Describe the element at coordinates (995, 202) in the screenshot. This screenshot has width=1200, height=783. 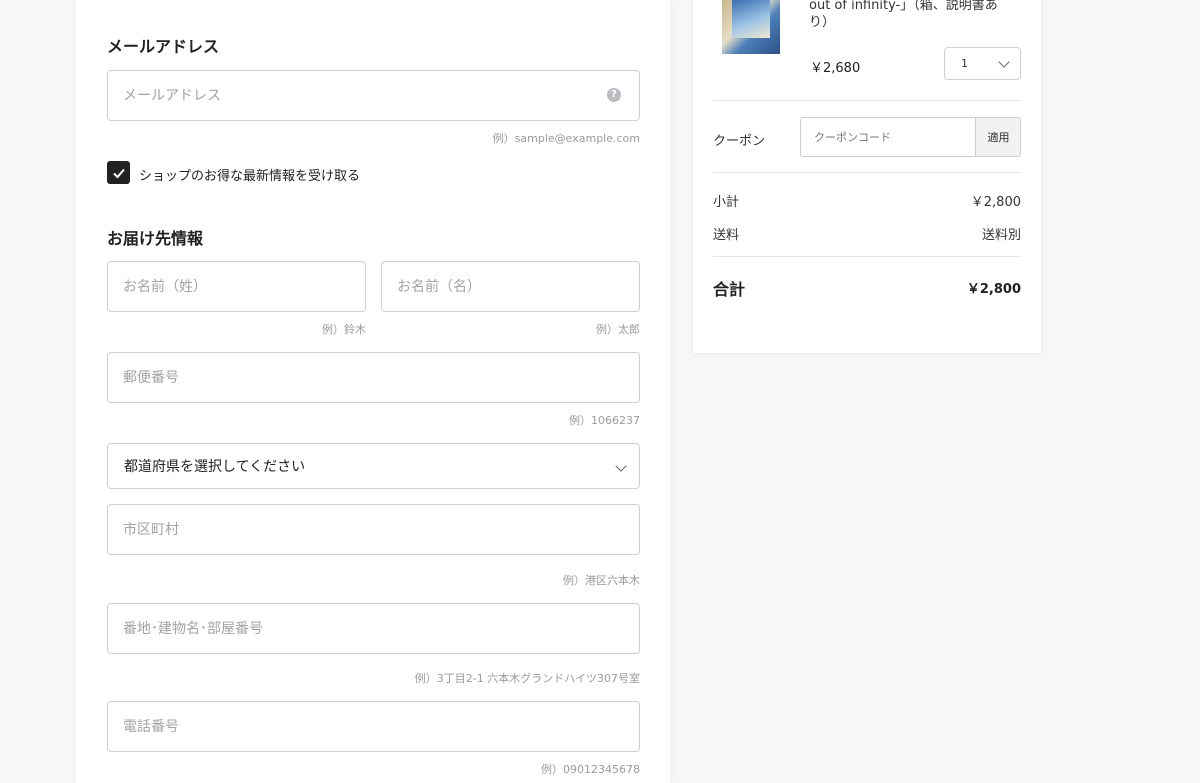
I see `subtotal-value: ￥2,800` at that location.